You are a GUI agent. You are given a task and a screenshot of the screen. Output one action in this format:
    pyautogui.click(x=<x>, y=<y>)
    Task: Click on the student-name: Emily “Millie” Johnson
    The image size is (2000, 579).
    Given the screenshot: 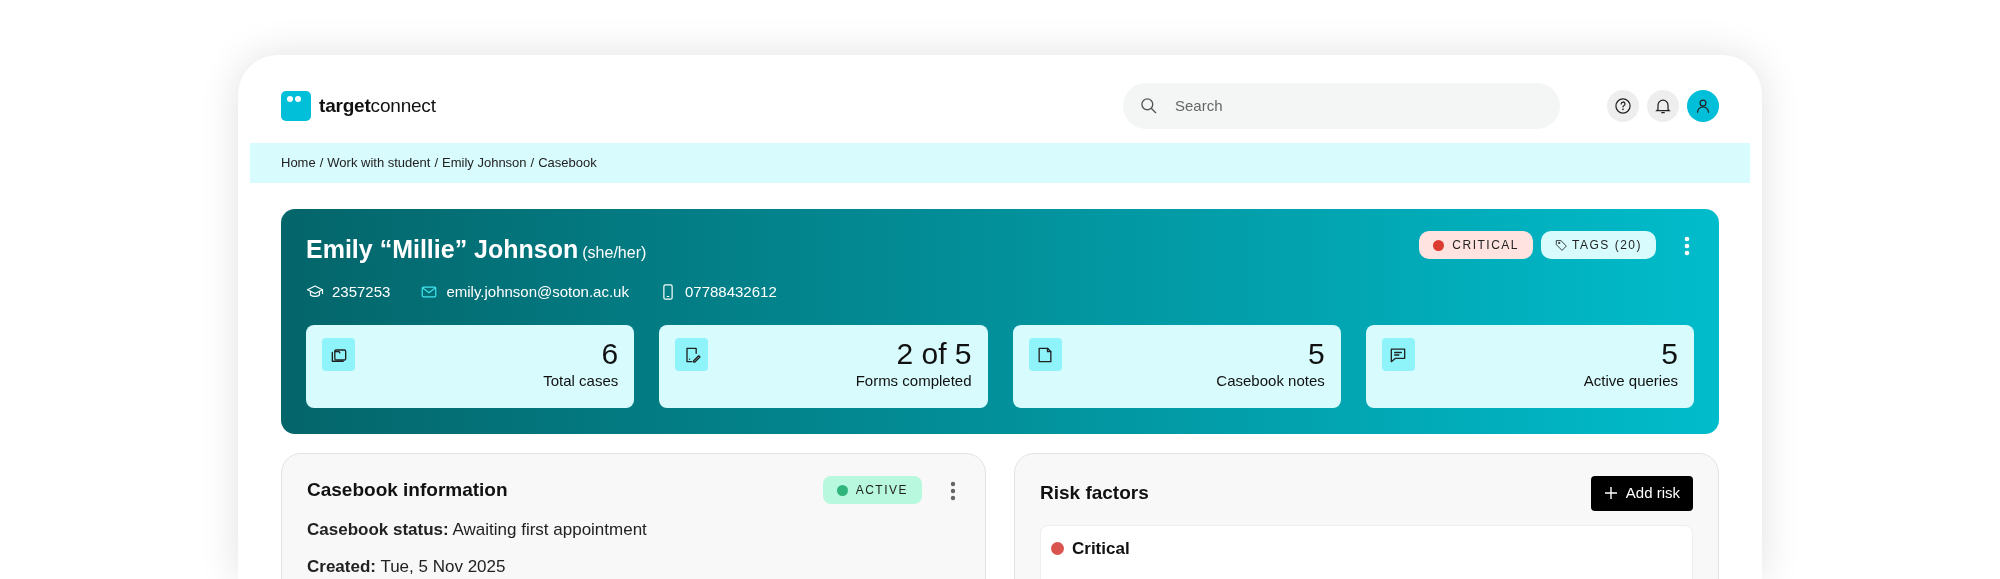 What is the action you would take?
    pyautogui.click(x=442, y=249)
    